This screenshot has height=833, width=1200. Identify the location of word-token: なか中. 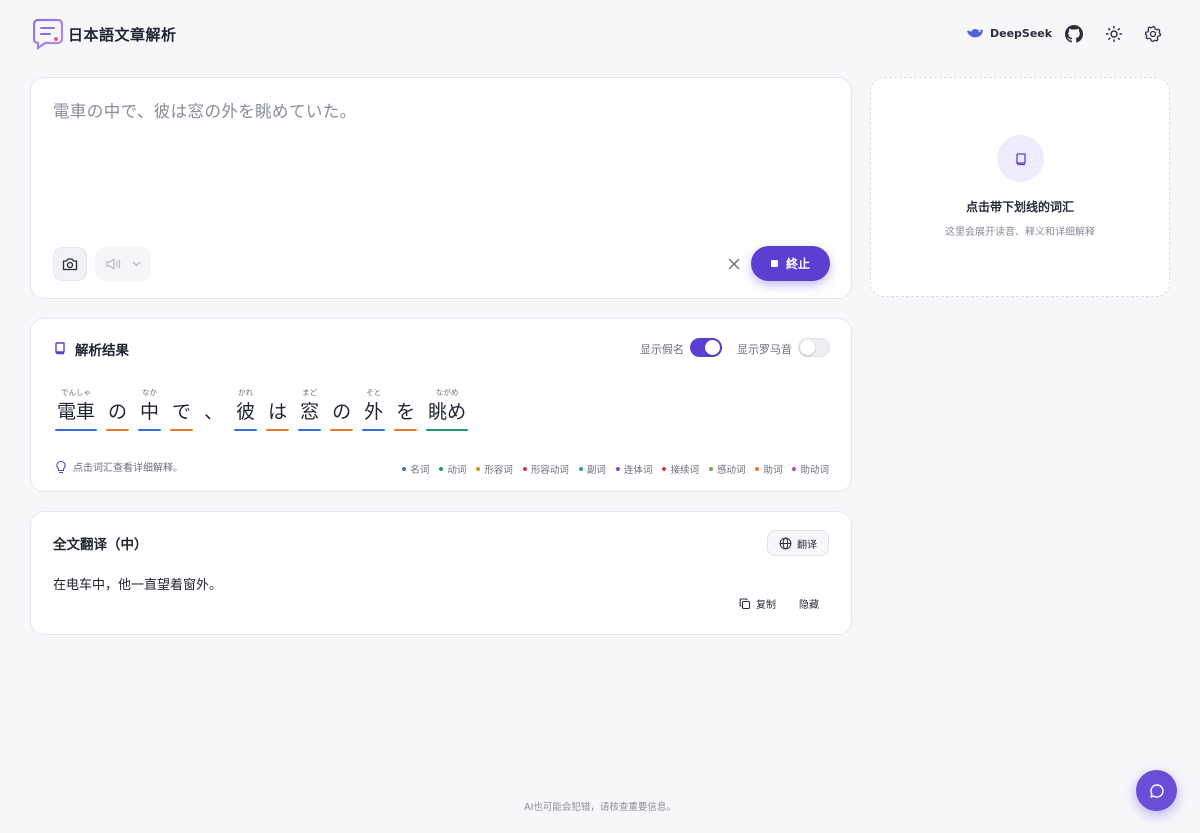
(150, 409).